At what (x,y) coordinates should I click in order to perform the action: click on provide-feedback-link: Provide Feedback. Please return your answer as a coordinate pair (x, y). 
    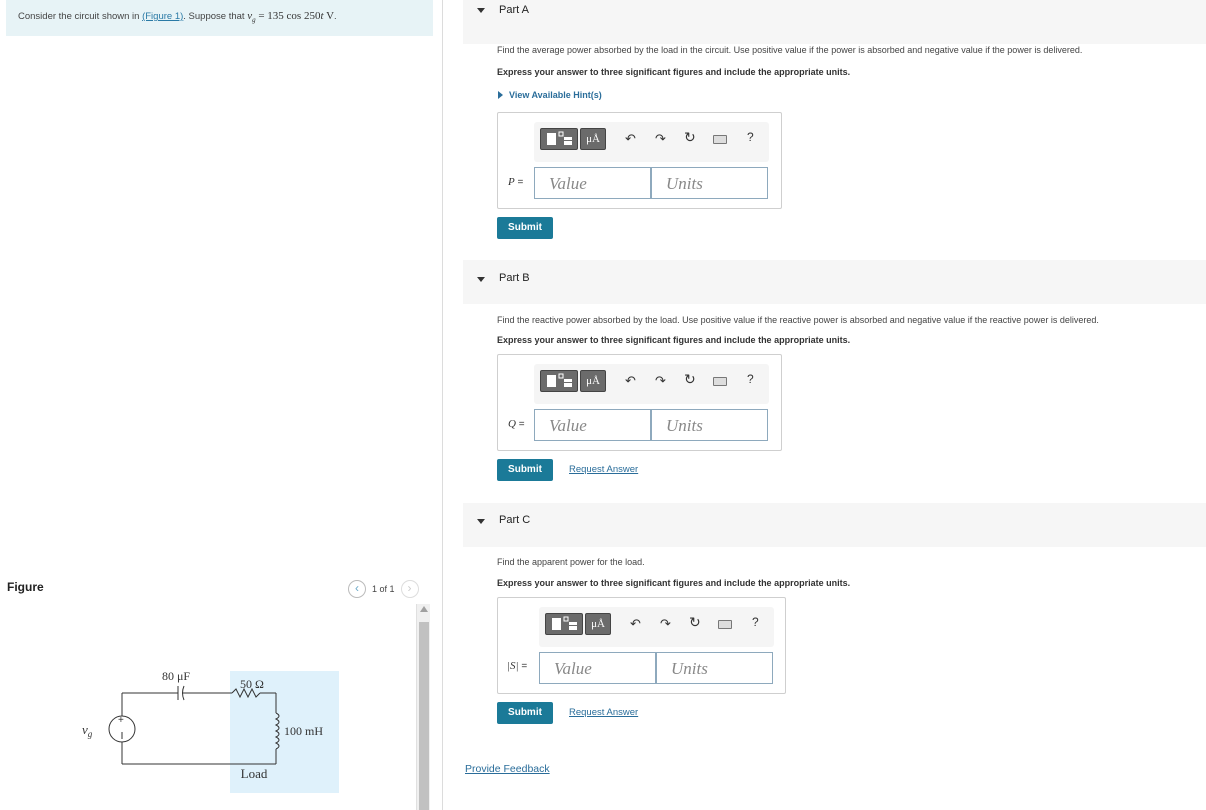
    Looking at the image, I should click on (507, 769).